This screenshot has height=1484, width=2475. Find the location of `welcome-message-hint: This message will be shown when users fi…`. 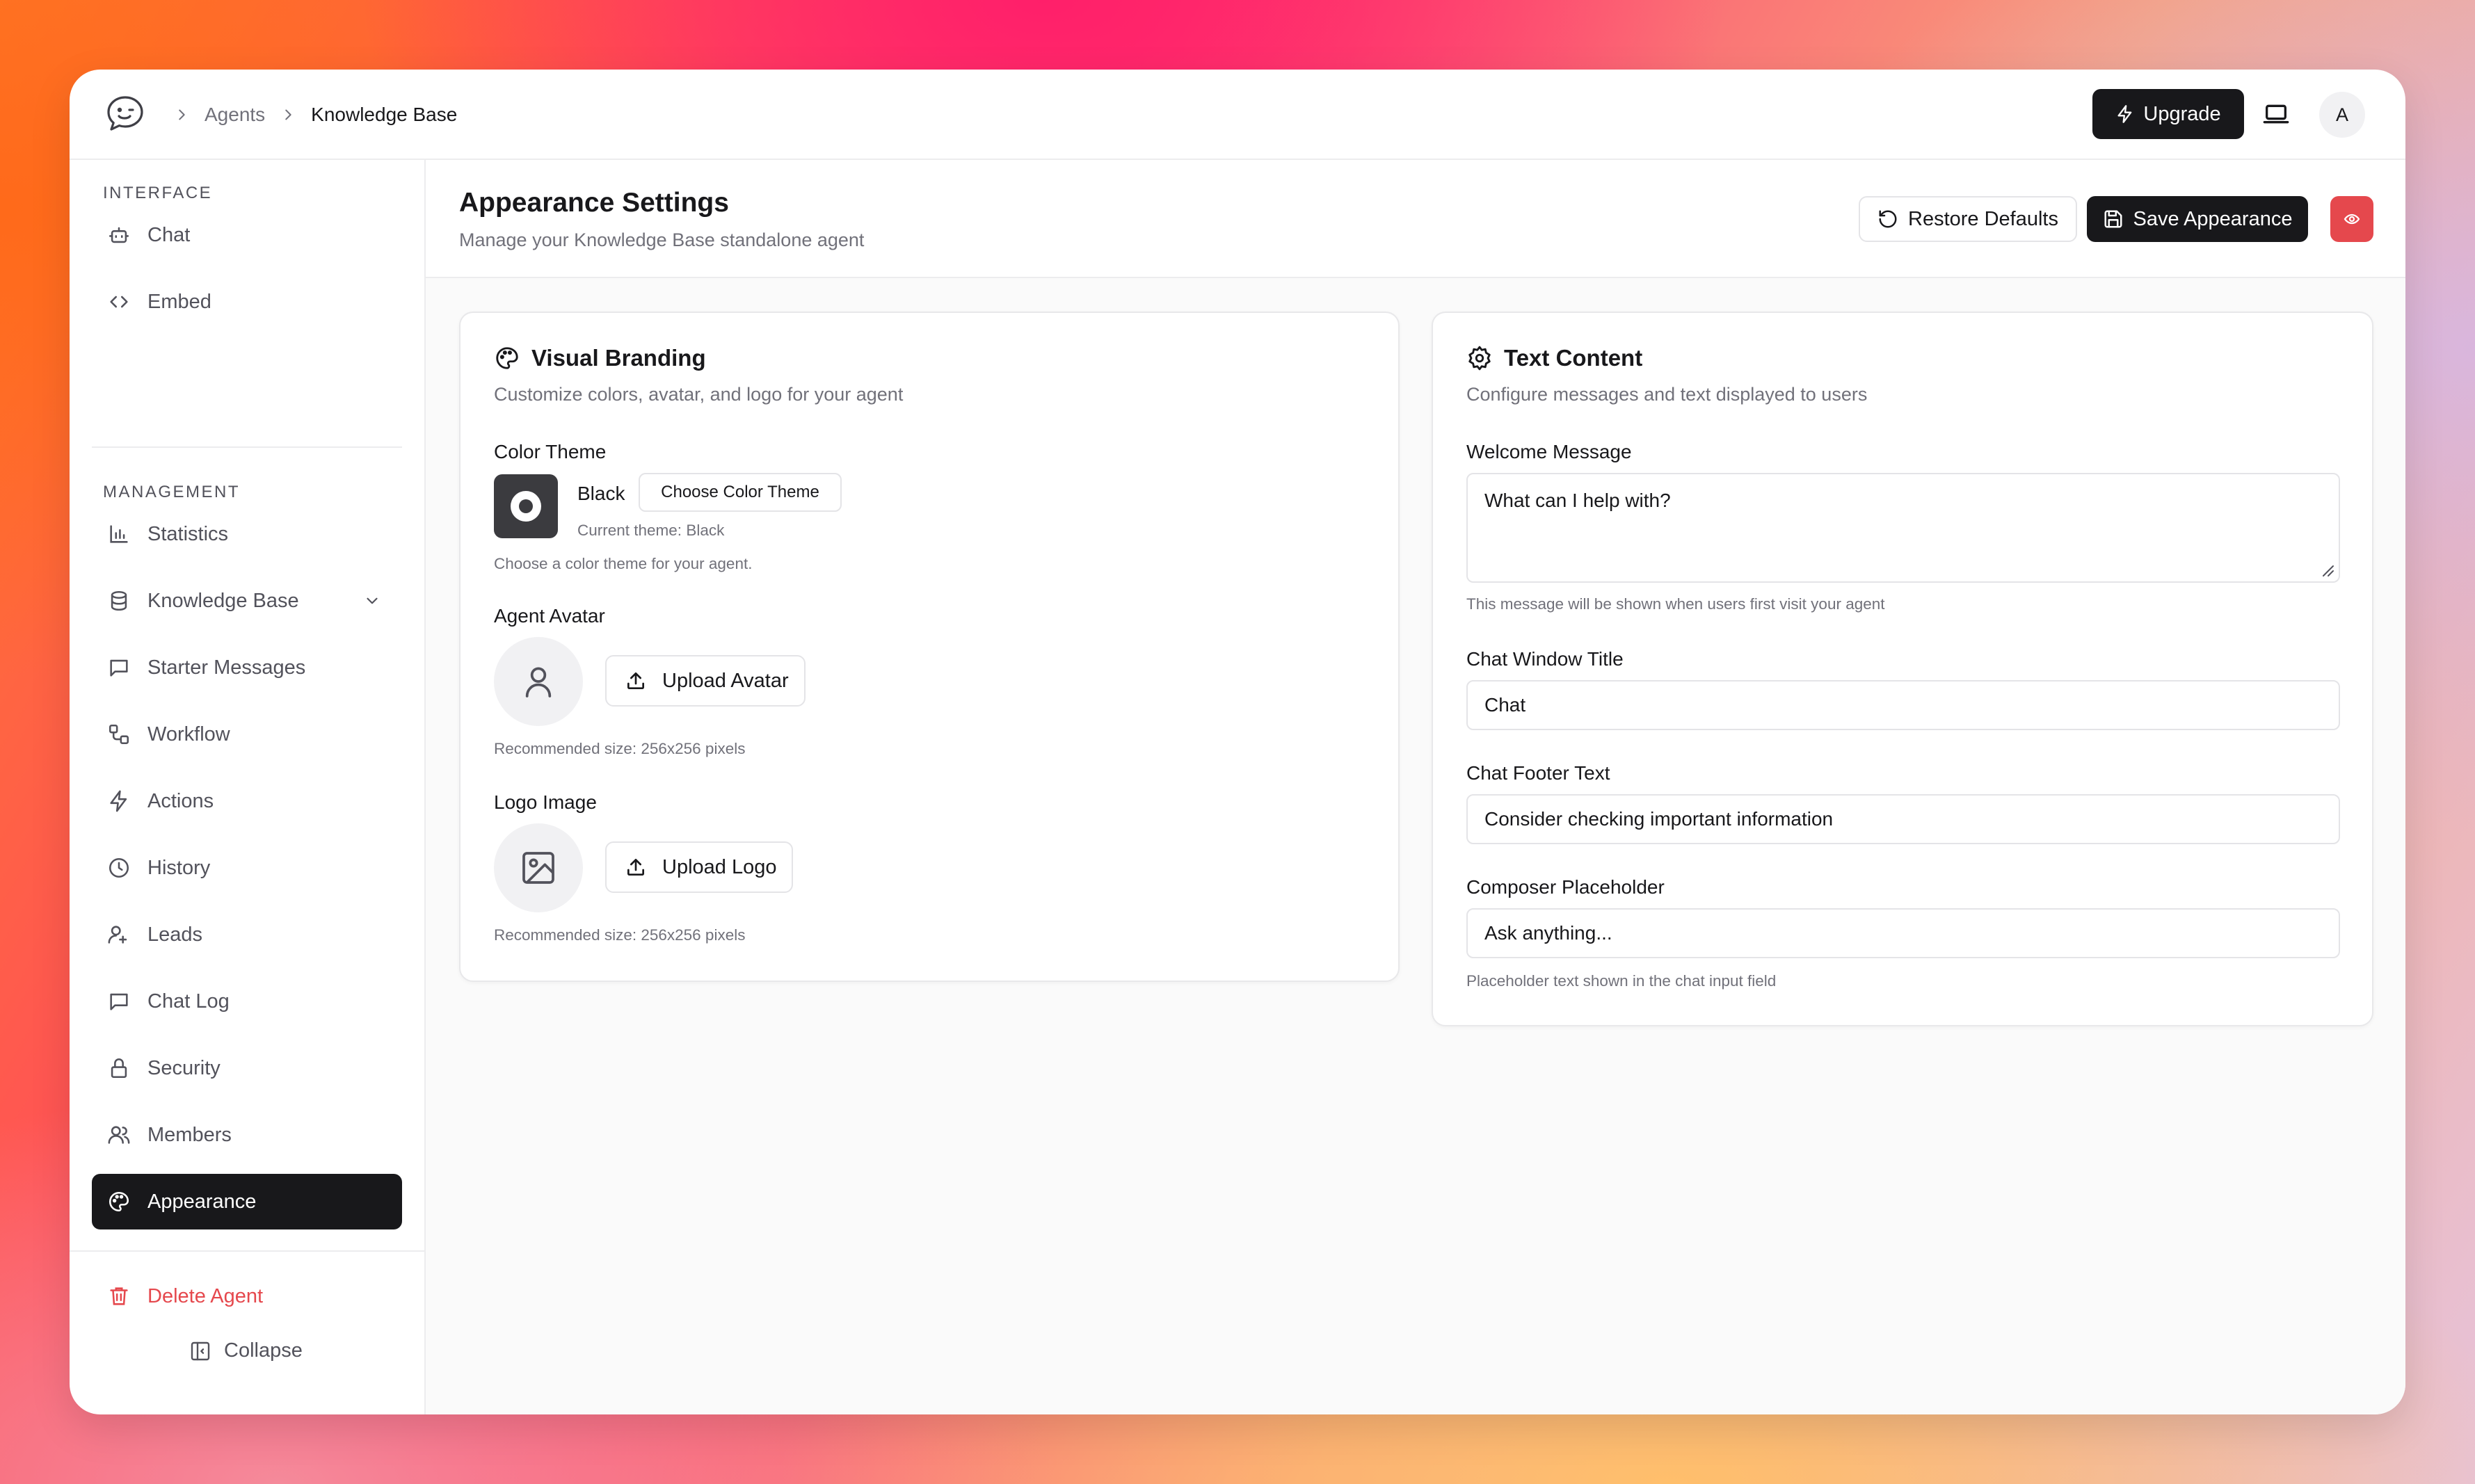

welcome-message-hint: This message will be shown when users fi… is located at coordinates (1675, 604).